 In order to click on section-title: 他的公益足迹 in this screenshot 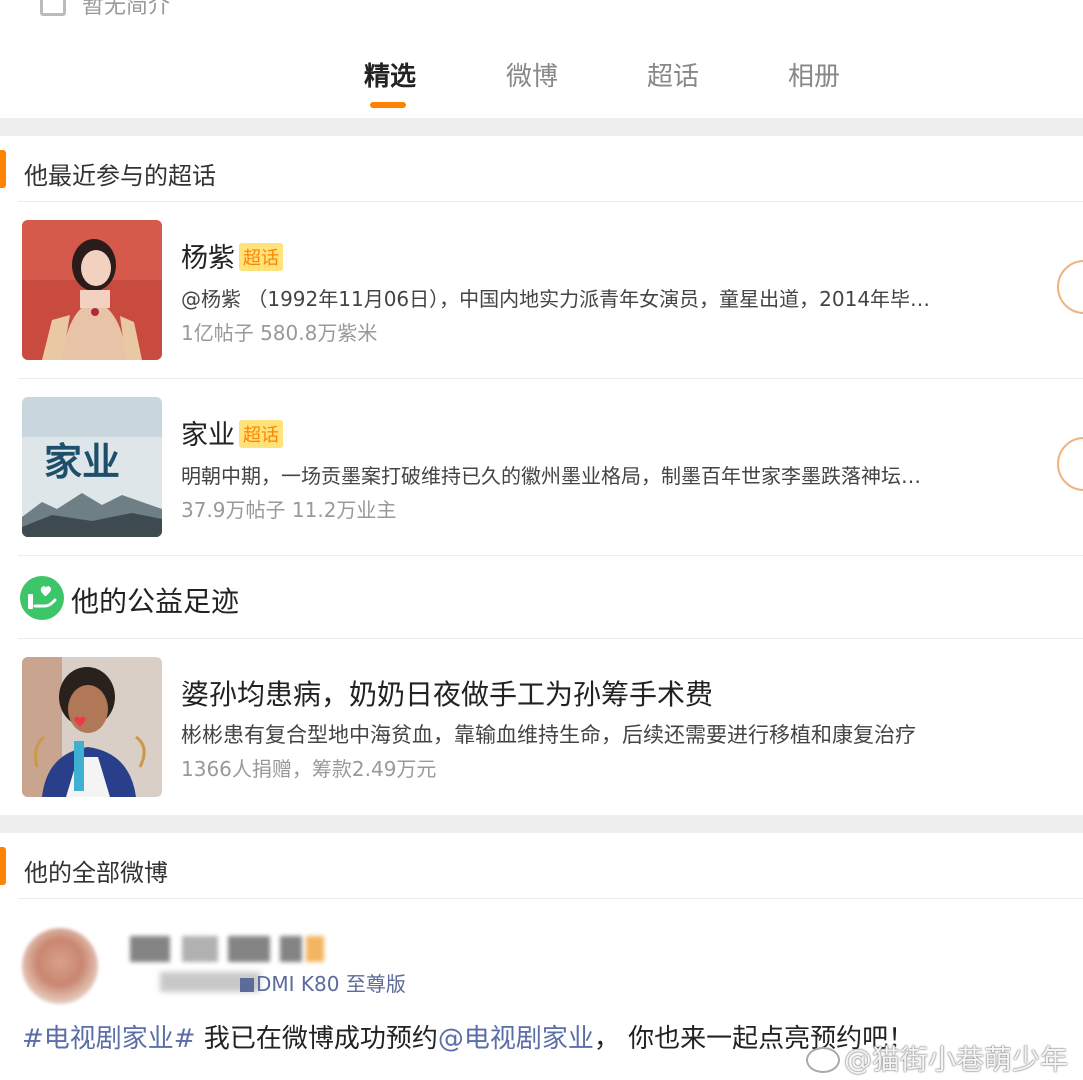, I will do `click(155, 601)`.